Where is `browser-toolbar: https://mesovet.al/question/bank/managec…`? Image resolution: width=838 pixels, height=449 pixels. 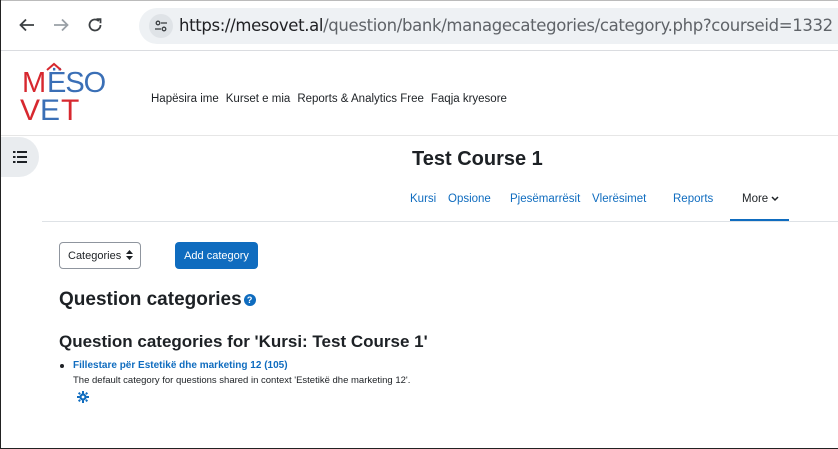 browser-toolbar: https://mesovet.al/question/bank/managec… is located at coordinates (419, 26).